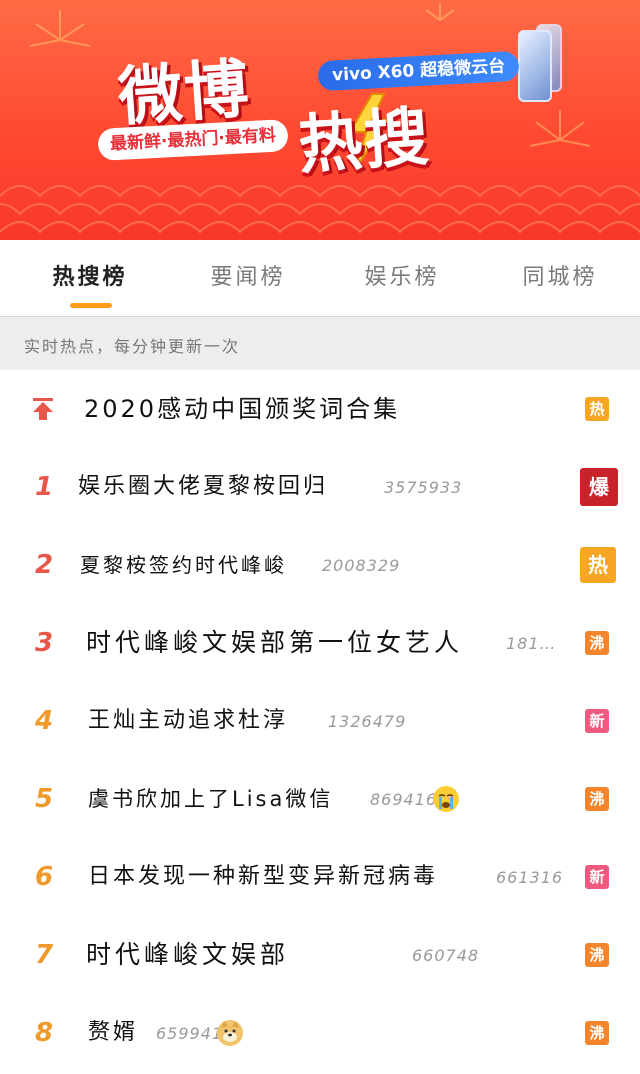 The width and height of the screenshot is (640, 1074). I want to click on heat-count: 1326479, so click(367, 721).